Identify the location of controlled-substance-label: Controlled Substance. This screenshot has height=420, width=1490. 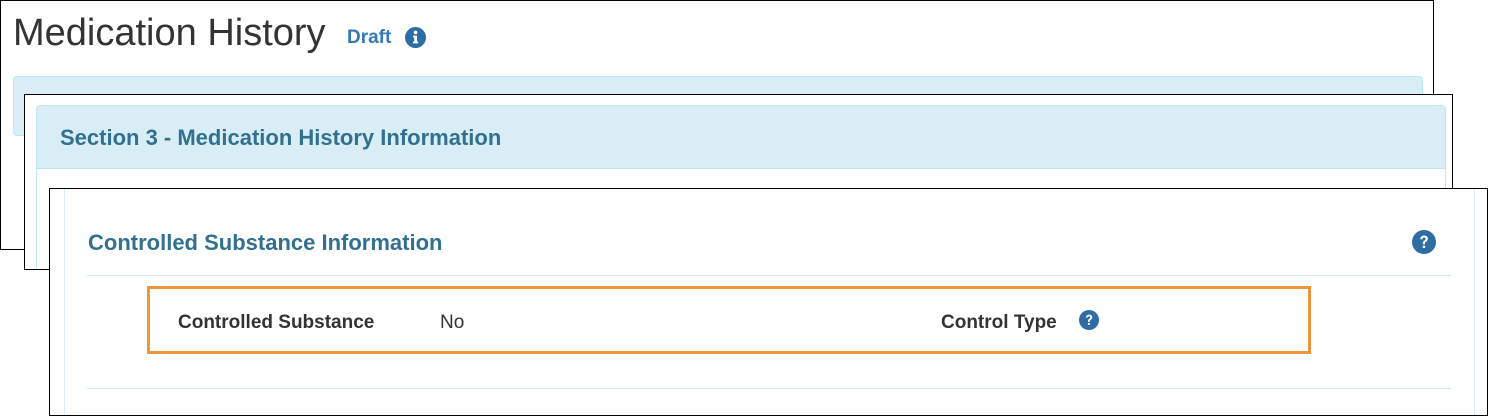
(276, 322).